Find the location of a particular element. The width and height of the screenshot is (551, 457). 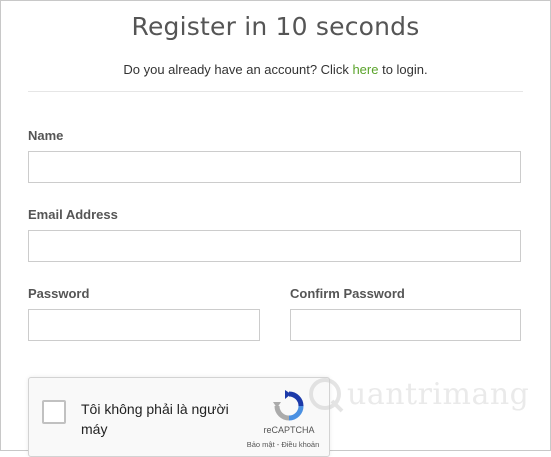

header-divider is located at coordinates (275, 91).